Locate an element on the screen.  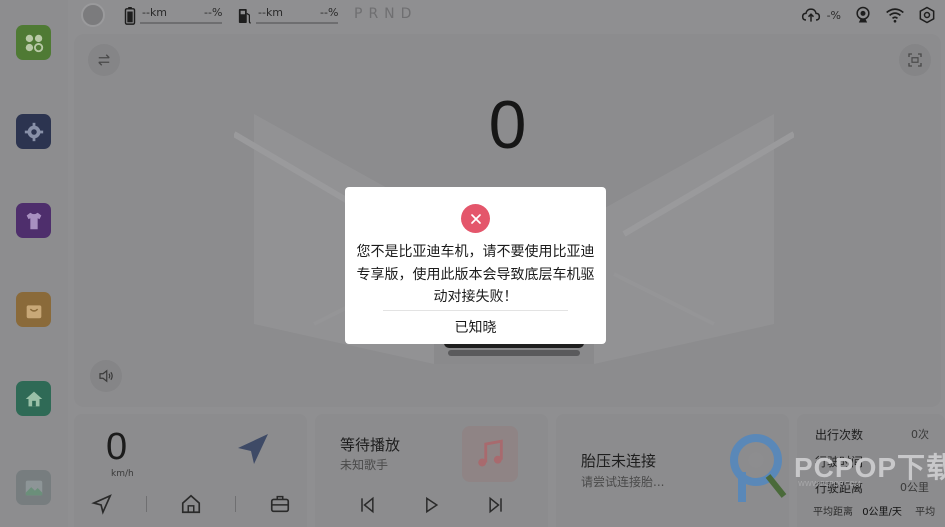
cloud-sync-icon is located at coordinates (810, 15).